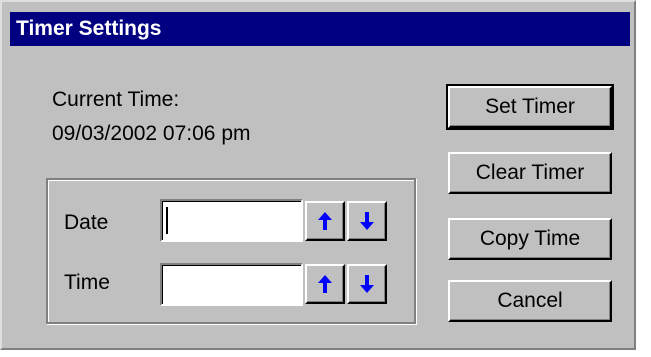  What do you see at coordinates (167, 220) in the screenshot?
I see `text-caret` at bounding box center [167, 220].